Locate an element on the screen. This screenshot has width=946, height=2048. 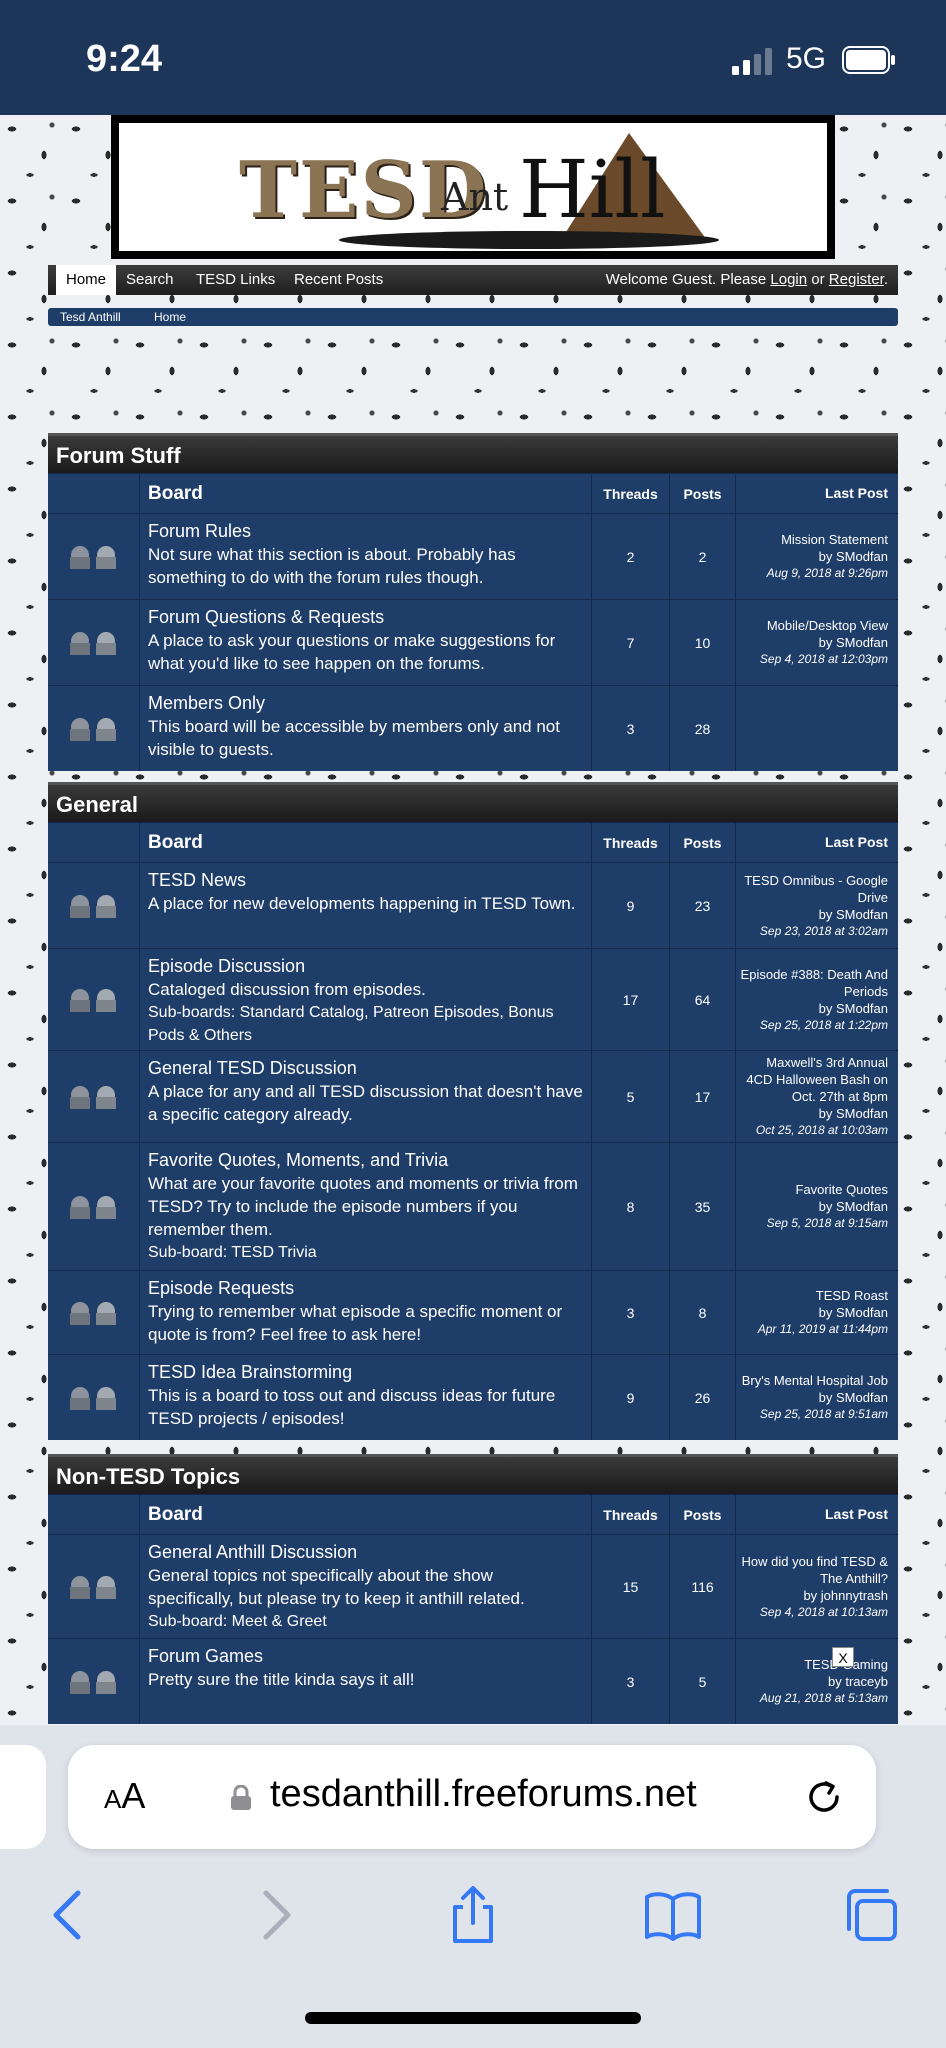
nav-recent-posts-link: Recent Posts is located at coordinates (338, 280).